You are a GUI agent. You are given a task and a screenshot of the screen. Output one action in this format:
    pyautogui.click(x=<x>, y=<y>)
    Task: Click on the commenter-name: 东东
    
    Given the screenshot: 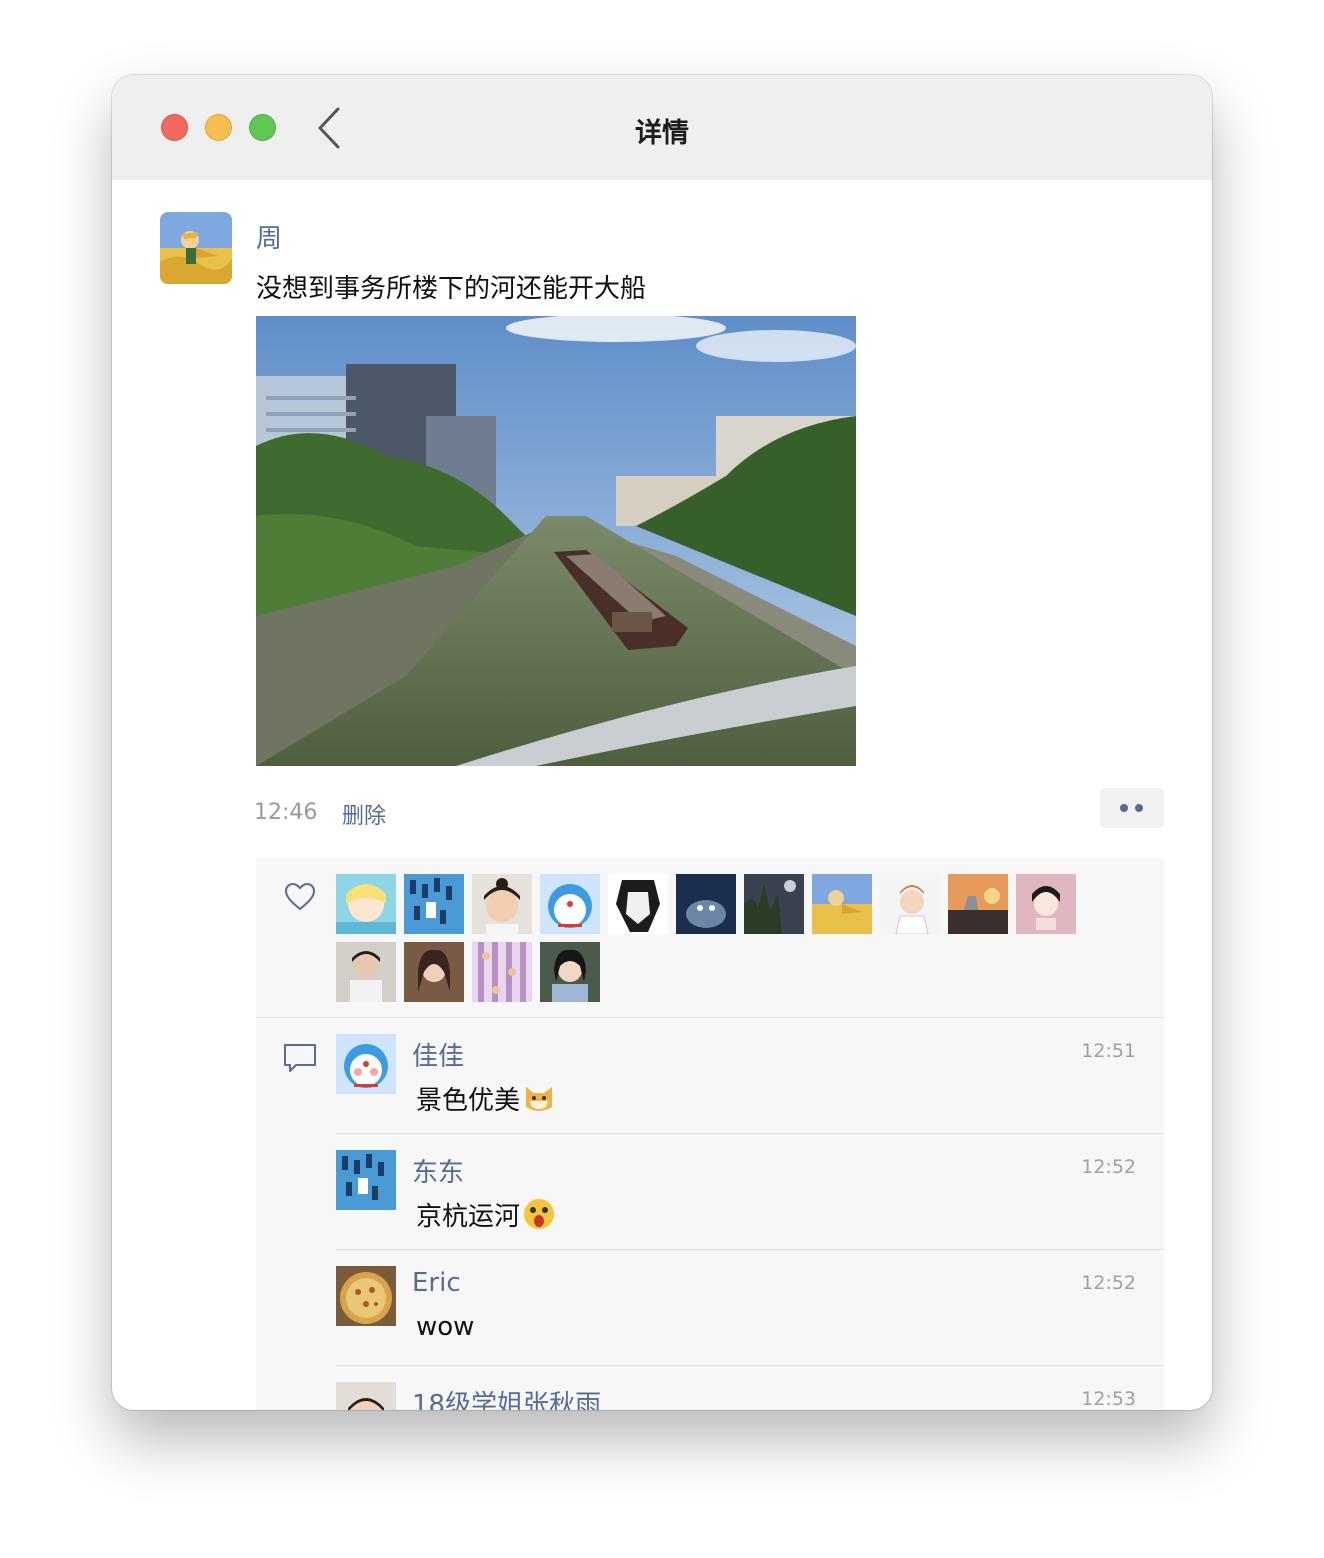 What is the action you would take?
    pyautogui.click(x=438, y=1170)
    